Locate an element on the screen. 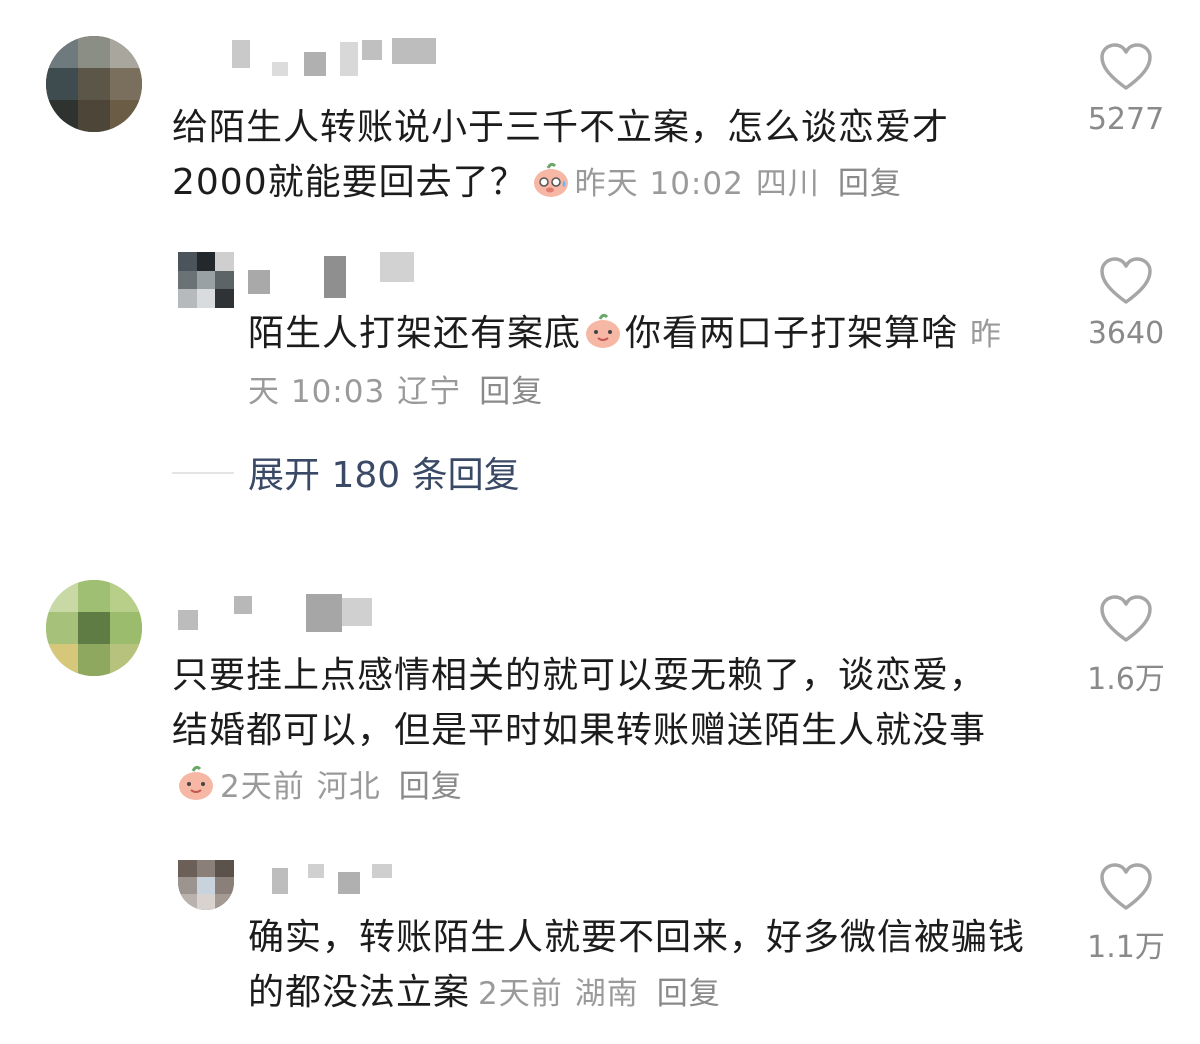 The width and height of the screenshot is (1200, 1044). like-button: 5277 is located at coordinates (1126, 89).